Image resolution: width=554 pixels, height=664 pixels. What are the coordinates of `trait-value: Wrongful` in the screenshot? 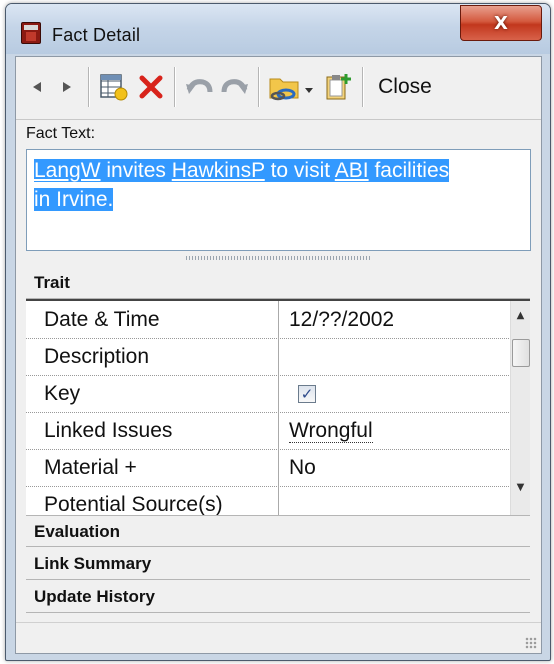 It's located at (395, 430).